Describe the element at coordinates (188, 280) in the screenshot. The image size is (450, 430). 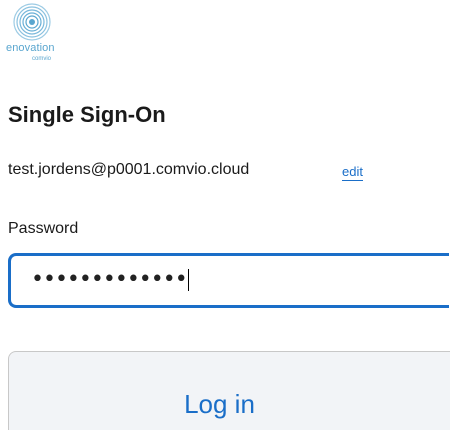
I see `text-caret` at that location.